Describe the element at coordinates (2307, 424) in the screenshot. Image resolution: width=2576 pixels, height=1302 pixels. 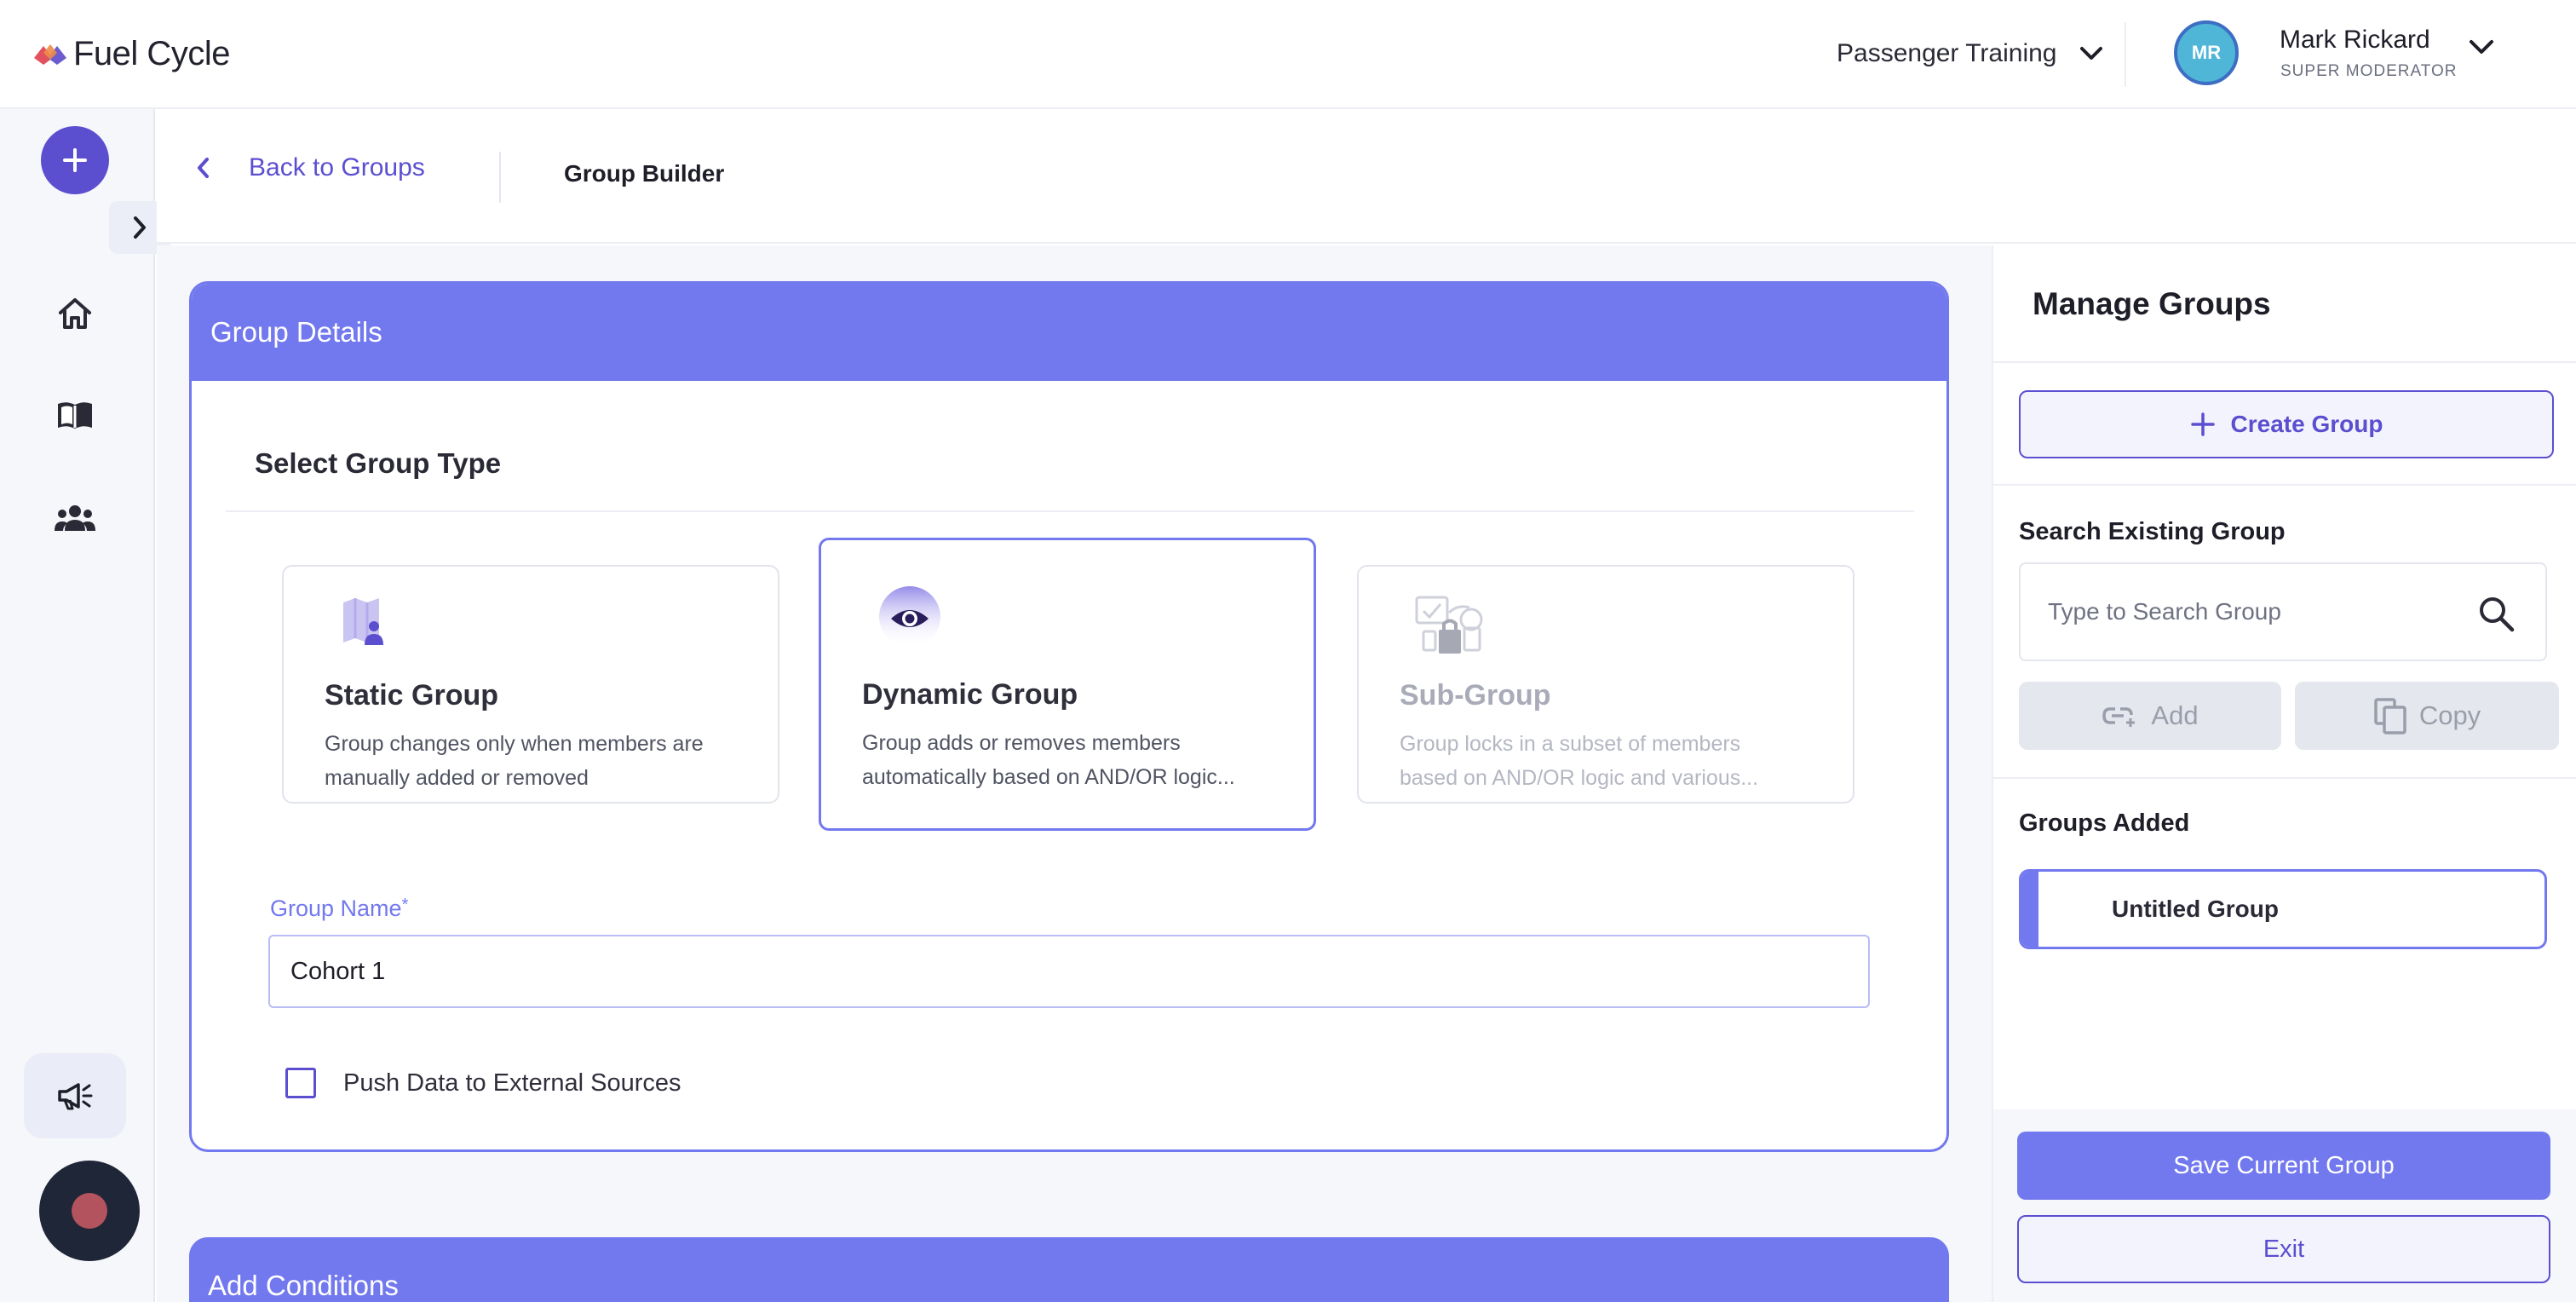
I see `create-group-label: Create Group` at that location.